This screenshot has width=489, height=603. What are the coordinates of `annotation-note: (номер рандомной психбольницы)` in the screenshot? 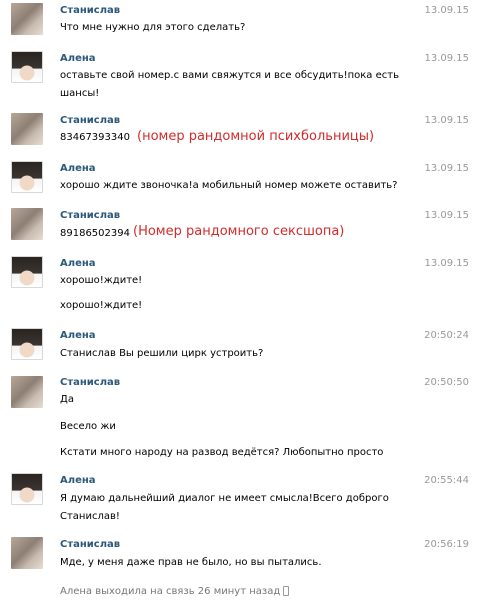 It's located at (256, 136).